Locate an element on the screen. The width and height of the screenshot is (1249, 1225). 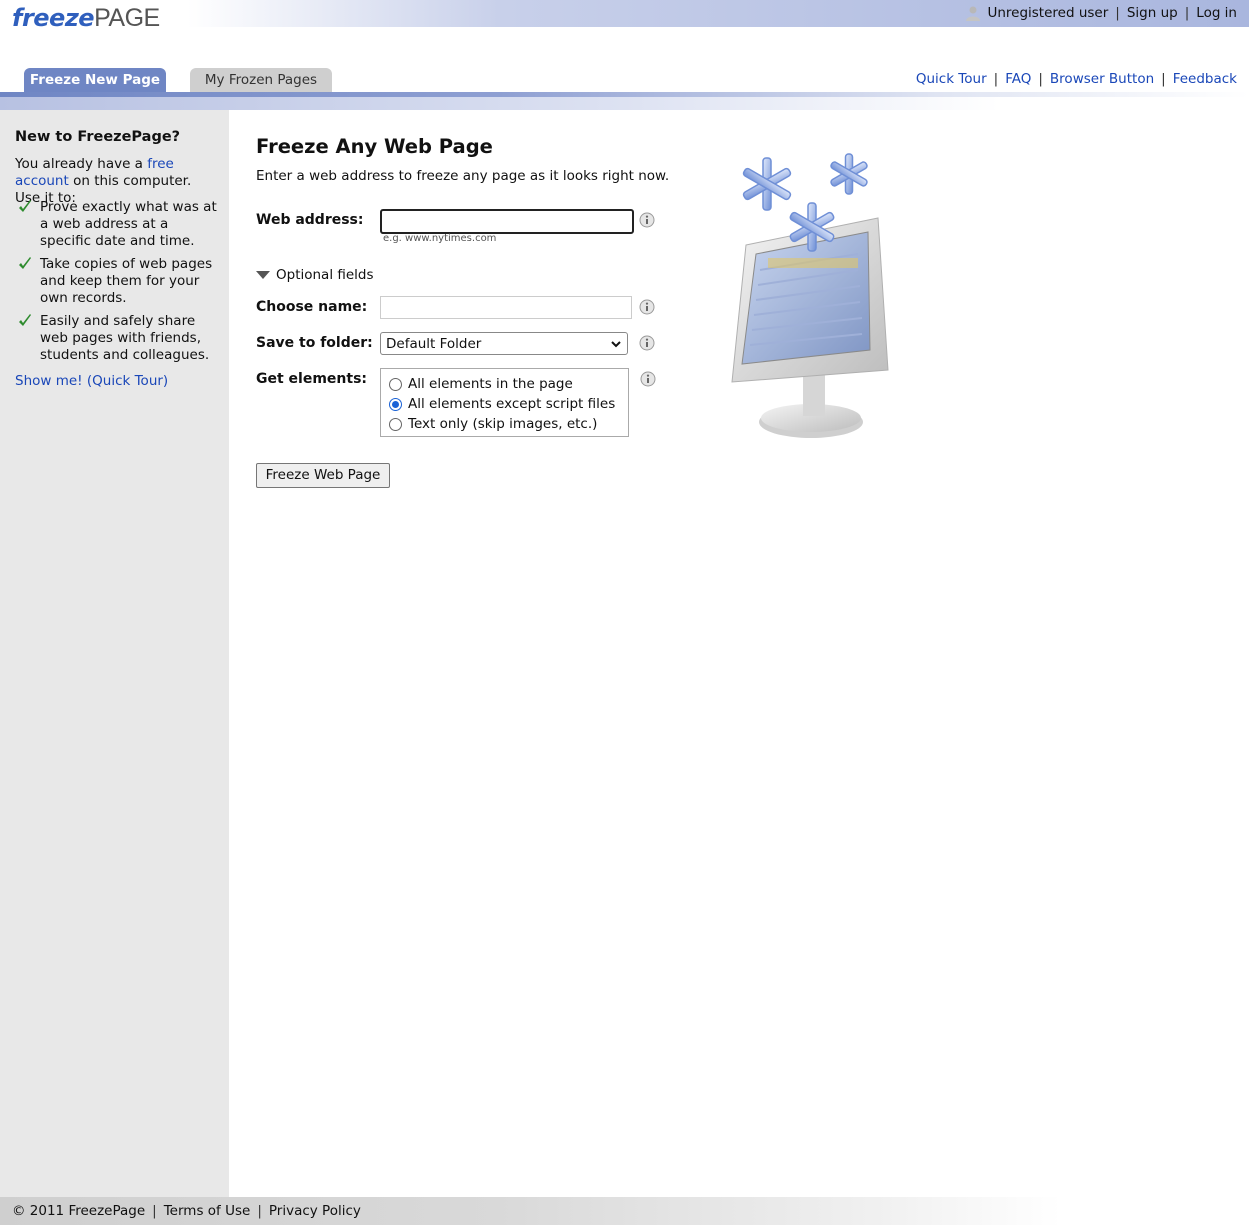
optional-fields-toggle: Optional fields is located at coordinates (315, 275).